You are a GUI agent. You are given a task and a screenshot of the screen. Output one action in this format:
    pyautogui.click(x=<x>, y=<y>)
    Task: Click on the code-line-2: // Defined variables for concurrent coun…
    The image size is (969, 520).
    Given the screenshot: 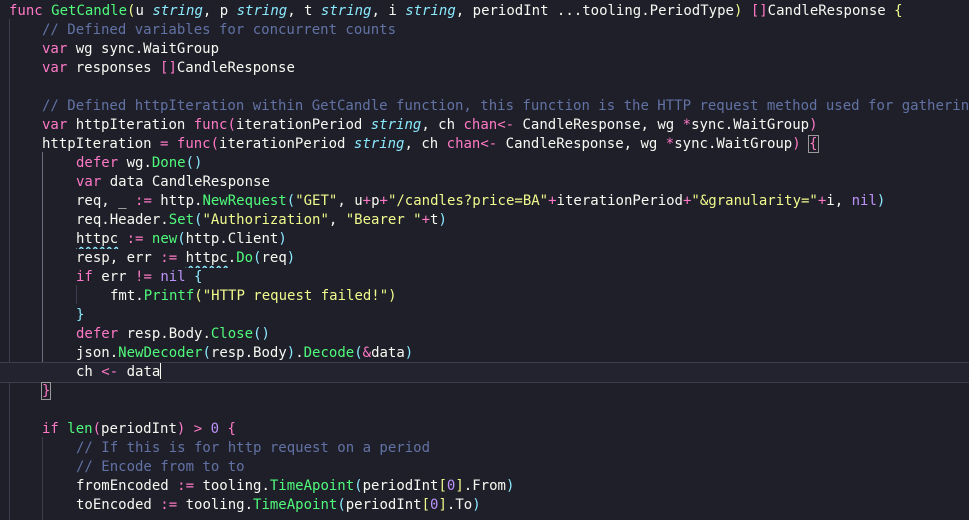 What is the action you would take?
    pyautogui.click(x=484, y=30)
    